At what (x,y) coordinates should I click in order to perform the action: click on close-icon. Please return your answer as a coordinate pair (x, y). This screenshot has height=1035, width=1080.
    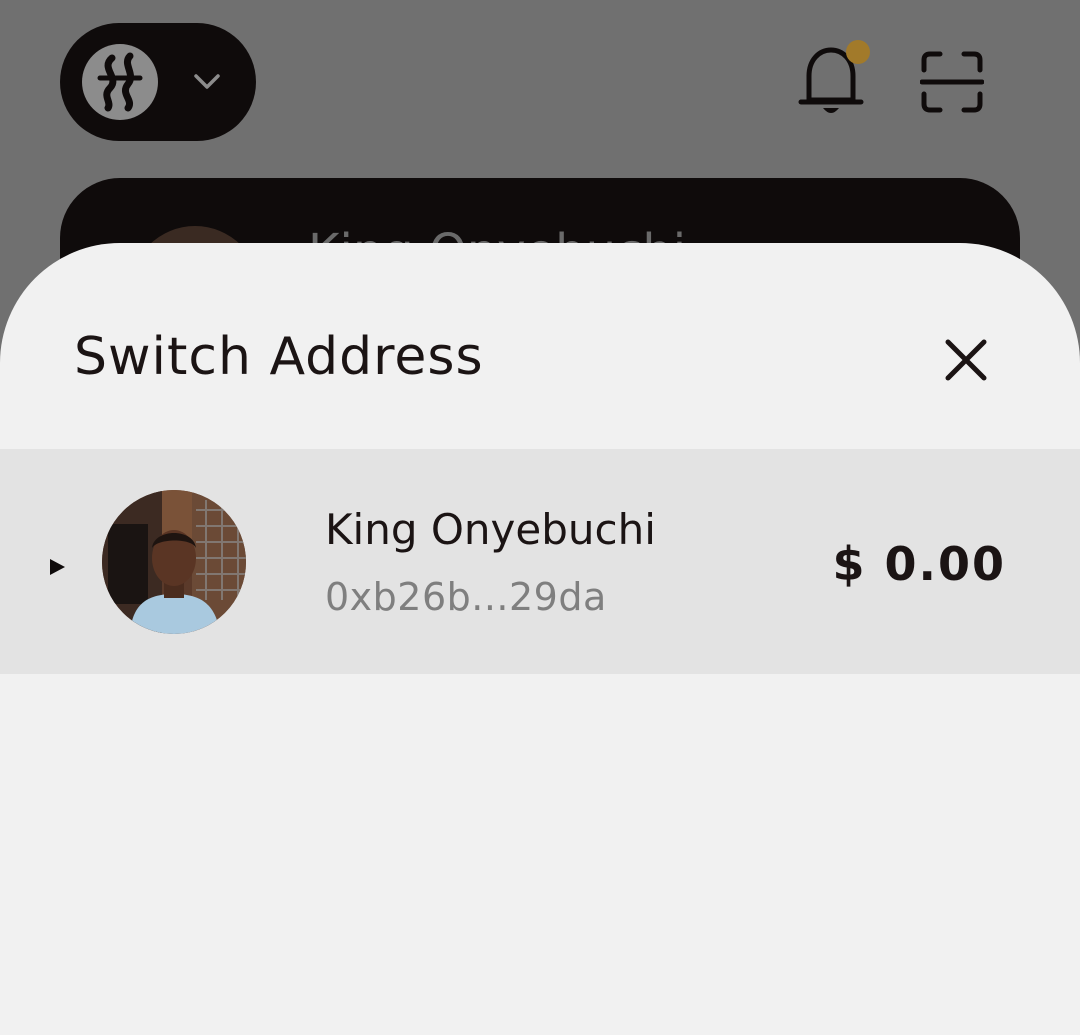
    Looking at the image, I should click on (966, 360).